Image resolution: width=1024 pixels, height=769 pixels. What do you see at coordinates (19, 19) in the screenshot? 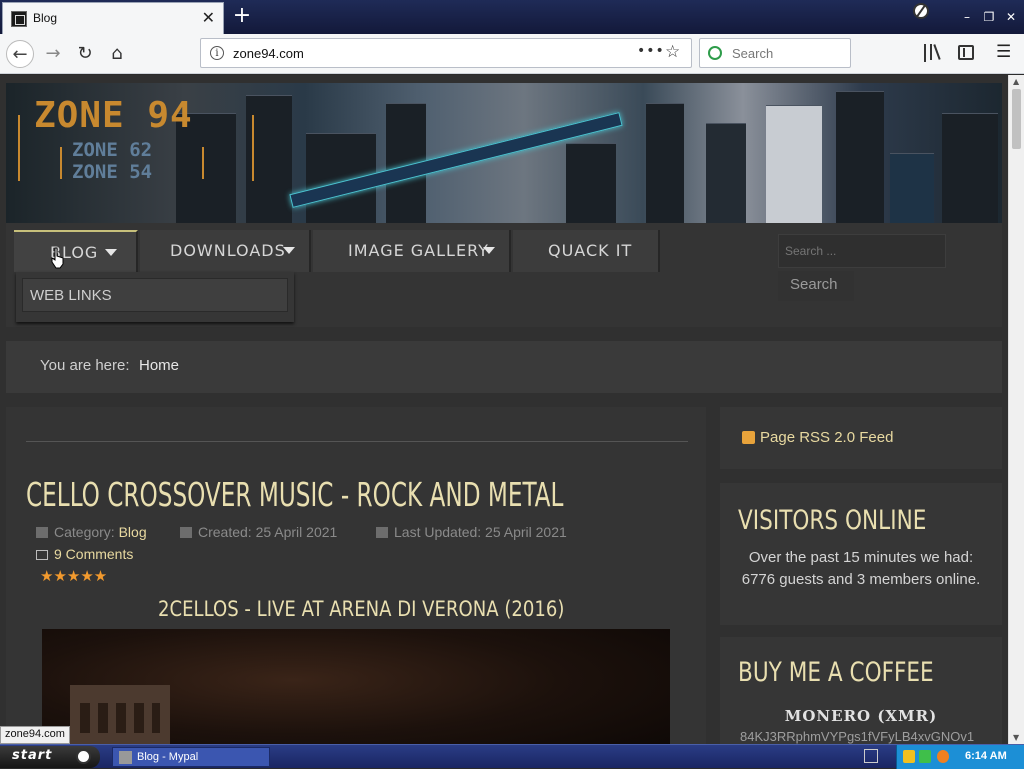
I see `site-favicon-icon` at bounding box center [19, 19].